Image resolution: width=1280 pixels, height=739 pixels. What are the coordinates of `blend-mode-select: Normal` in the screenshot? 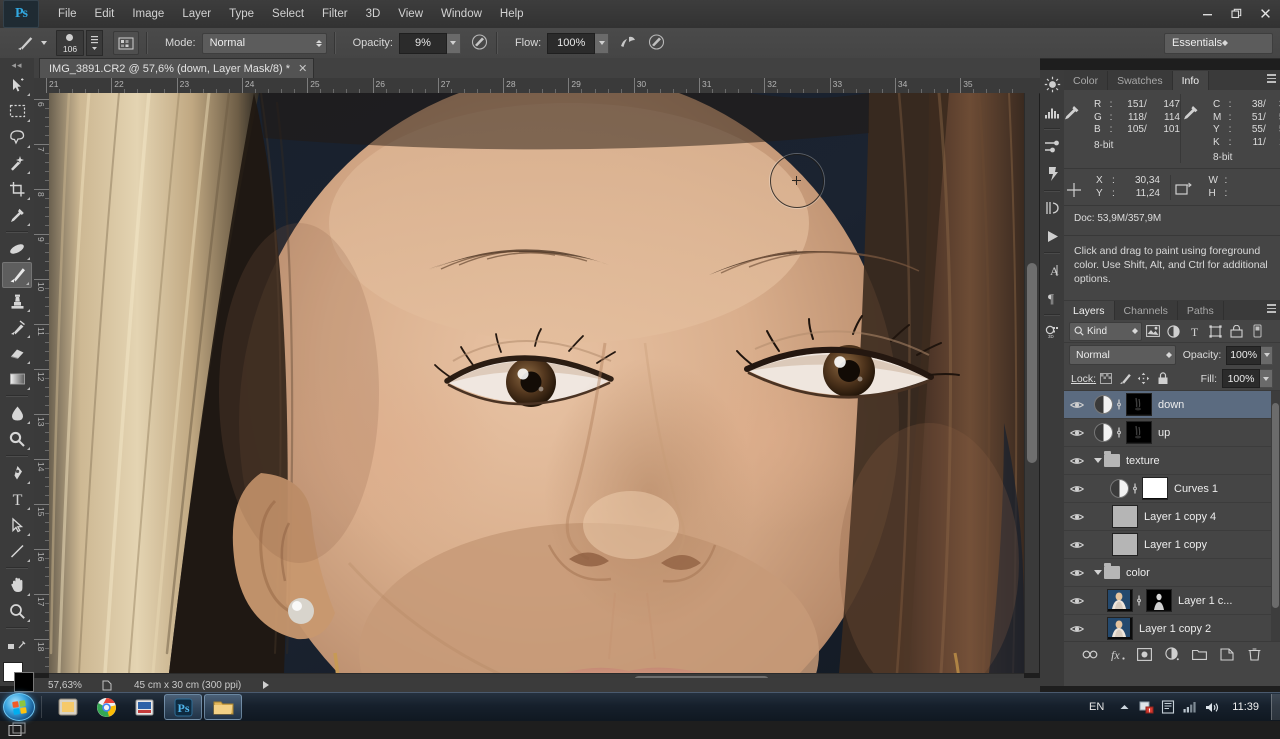 It's located at (264, 43).